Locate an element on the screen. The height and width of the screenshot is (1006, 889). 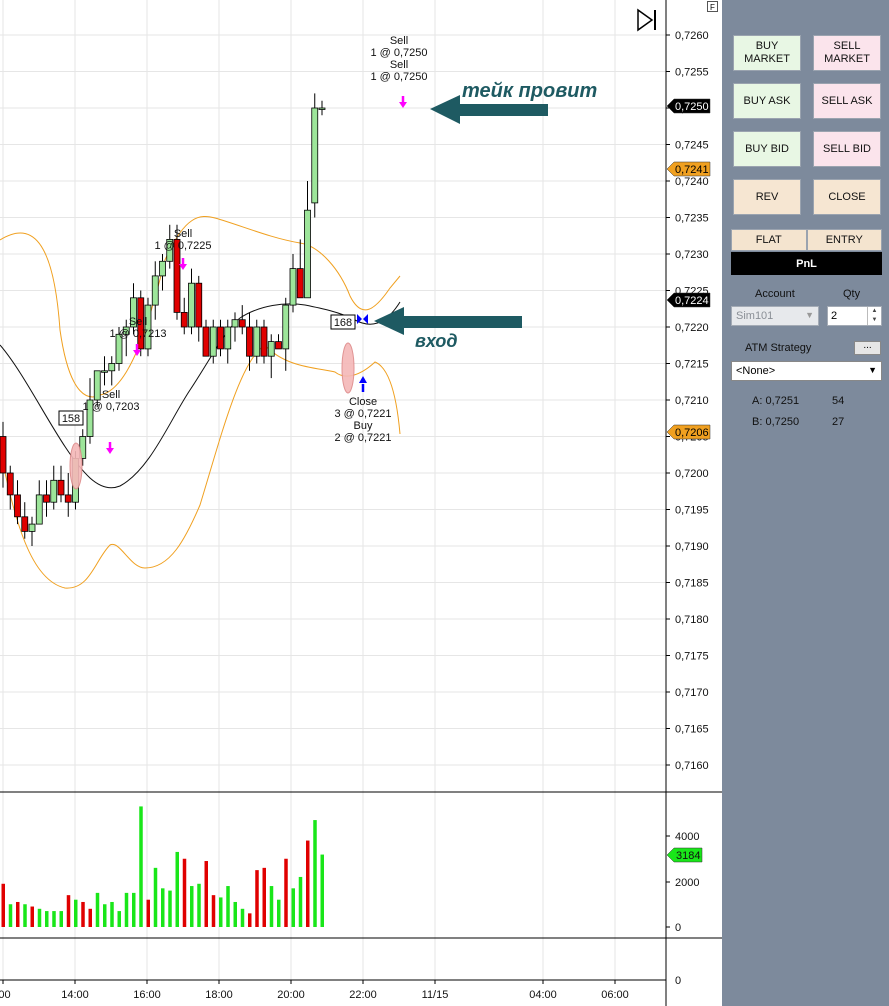
account-value: Sim101 is located at coordinates (755, 316).